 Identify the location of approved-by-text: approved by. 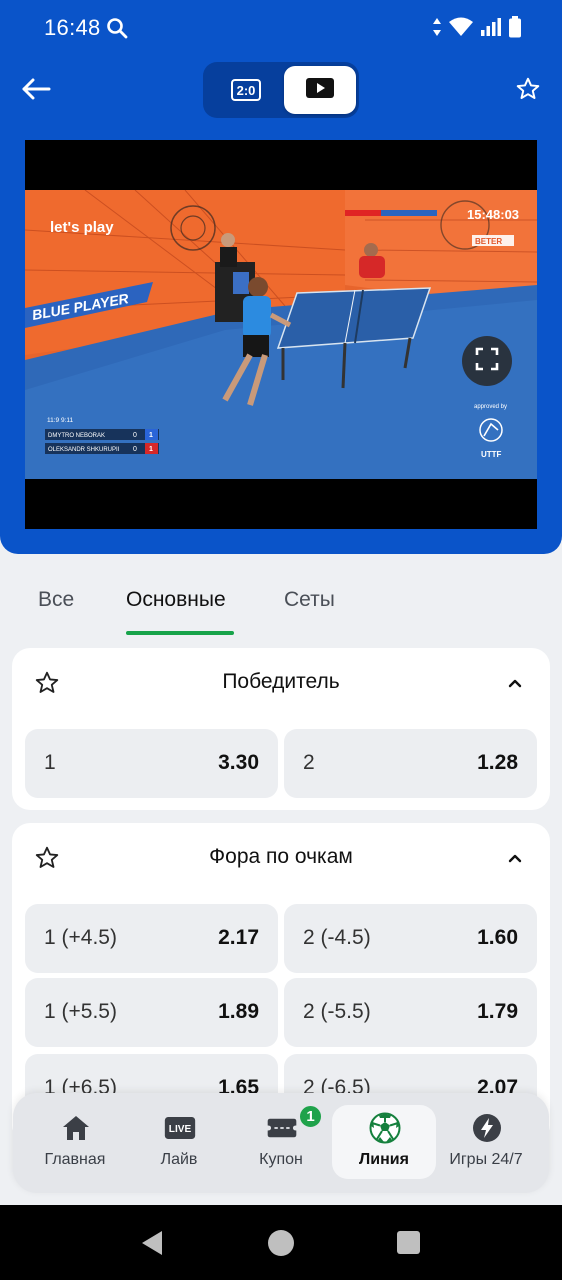
(490, 407).